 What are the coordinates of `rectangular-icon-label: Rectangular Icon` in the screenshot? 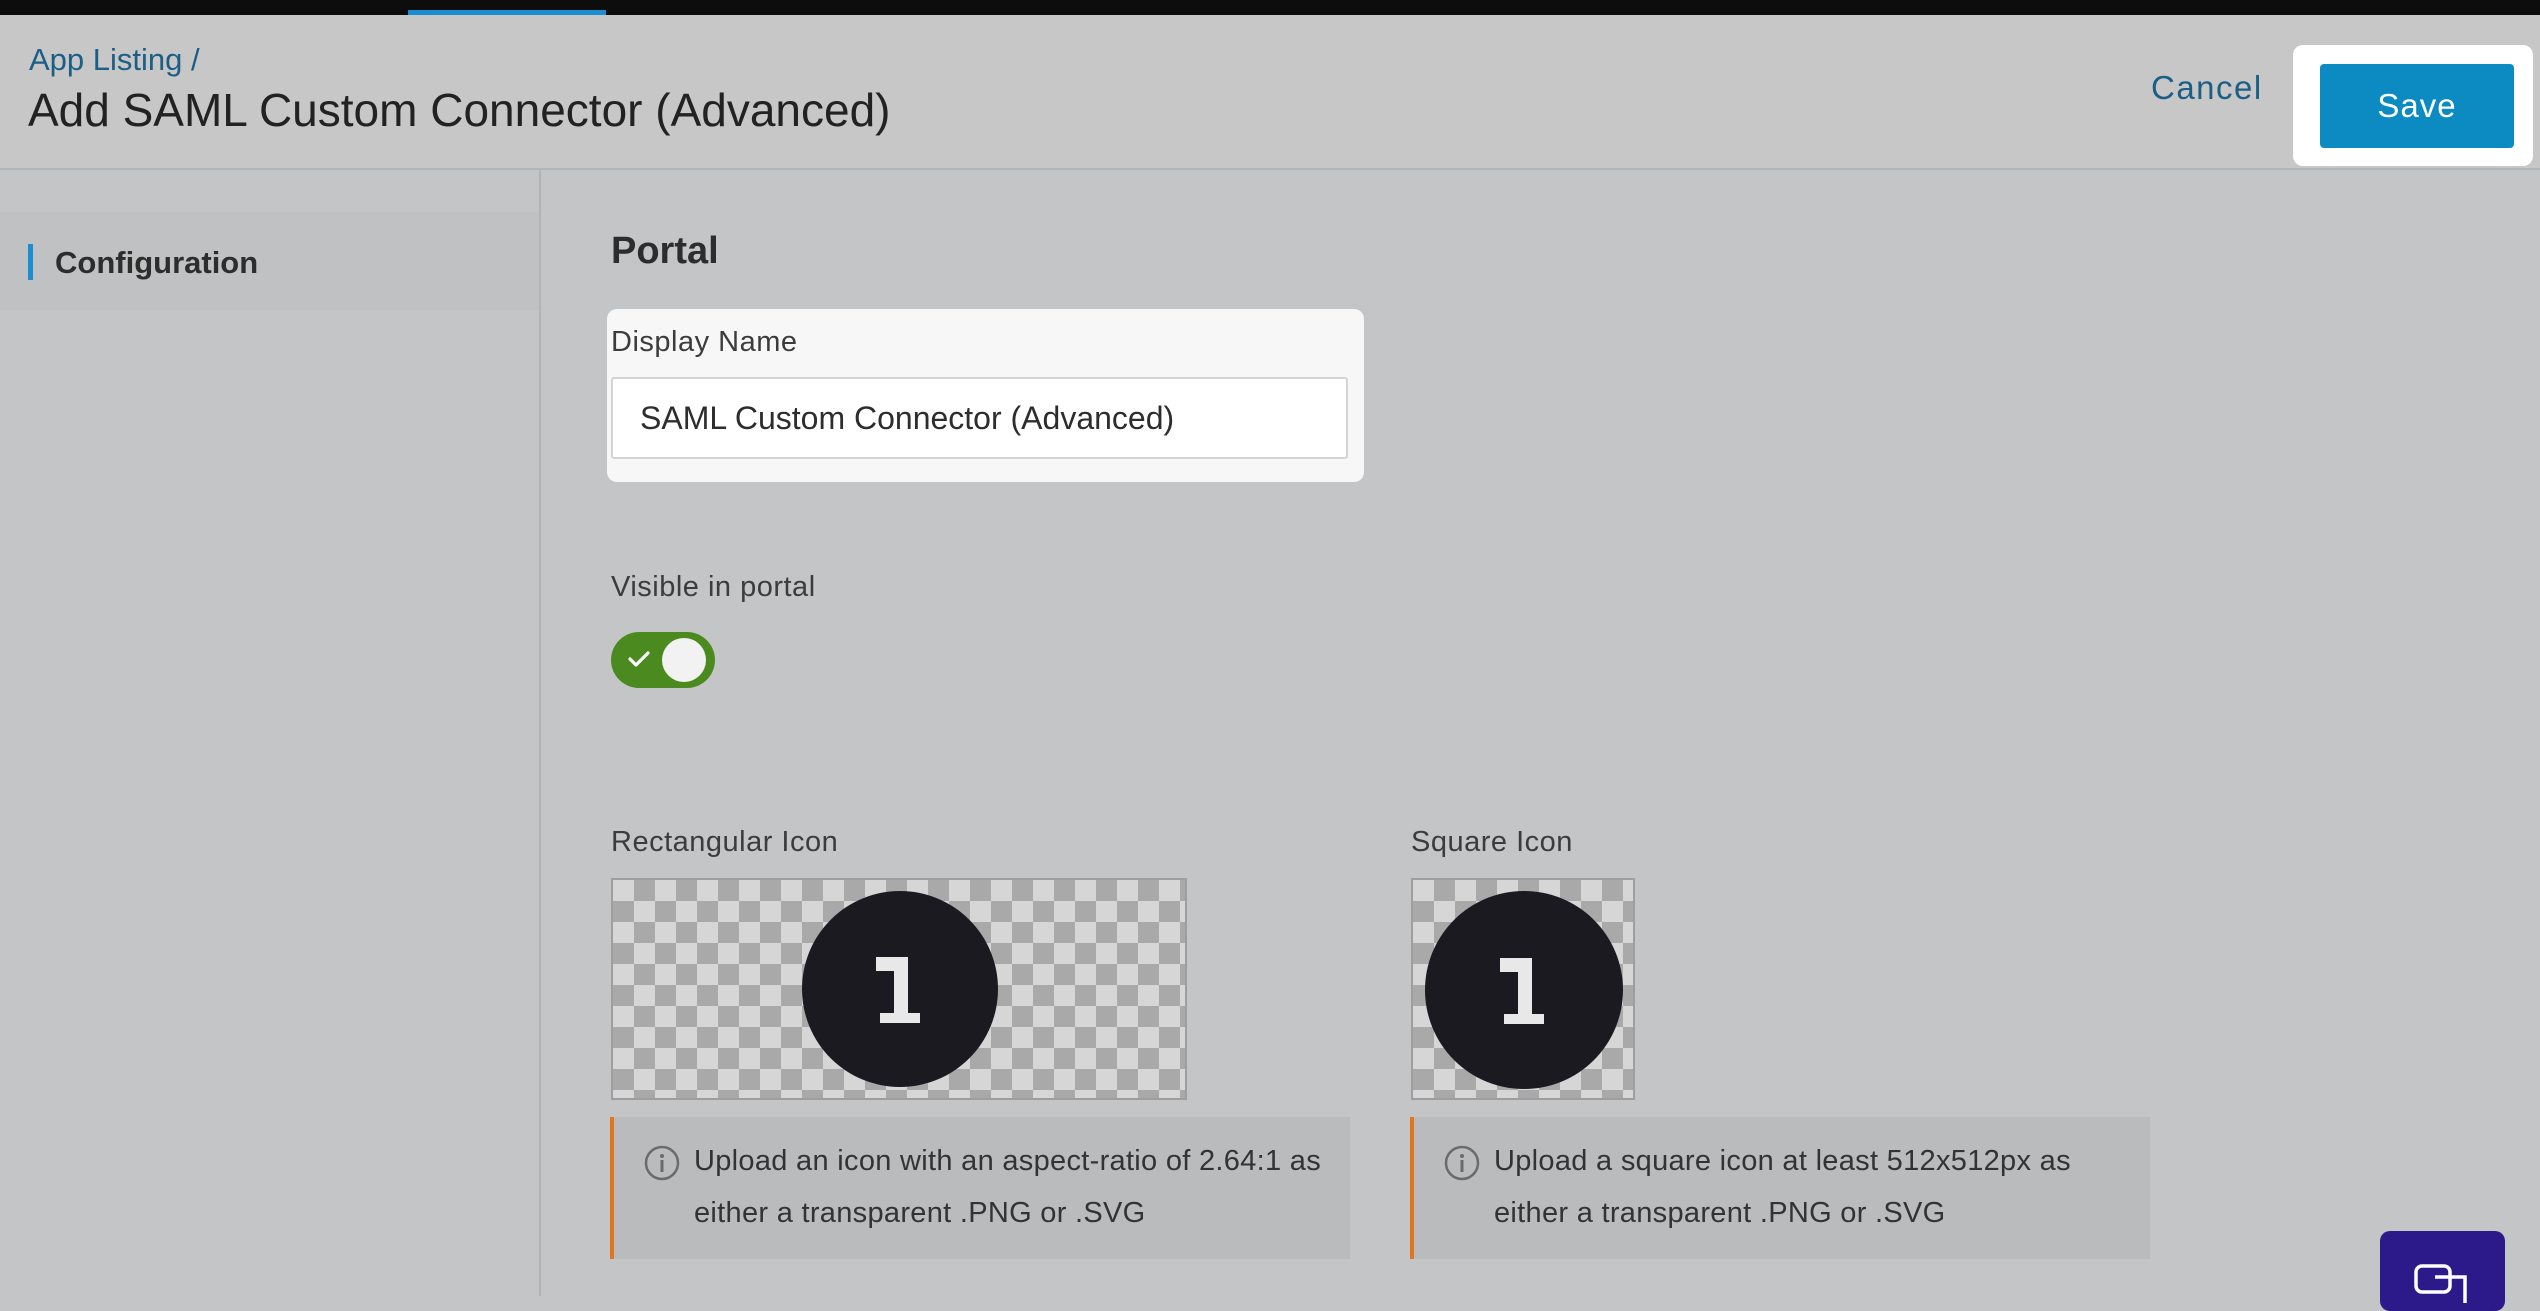 It's located at (725, 842).